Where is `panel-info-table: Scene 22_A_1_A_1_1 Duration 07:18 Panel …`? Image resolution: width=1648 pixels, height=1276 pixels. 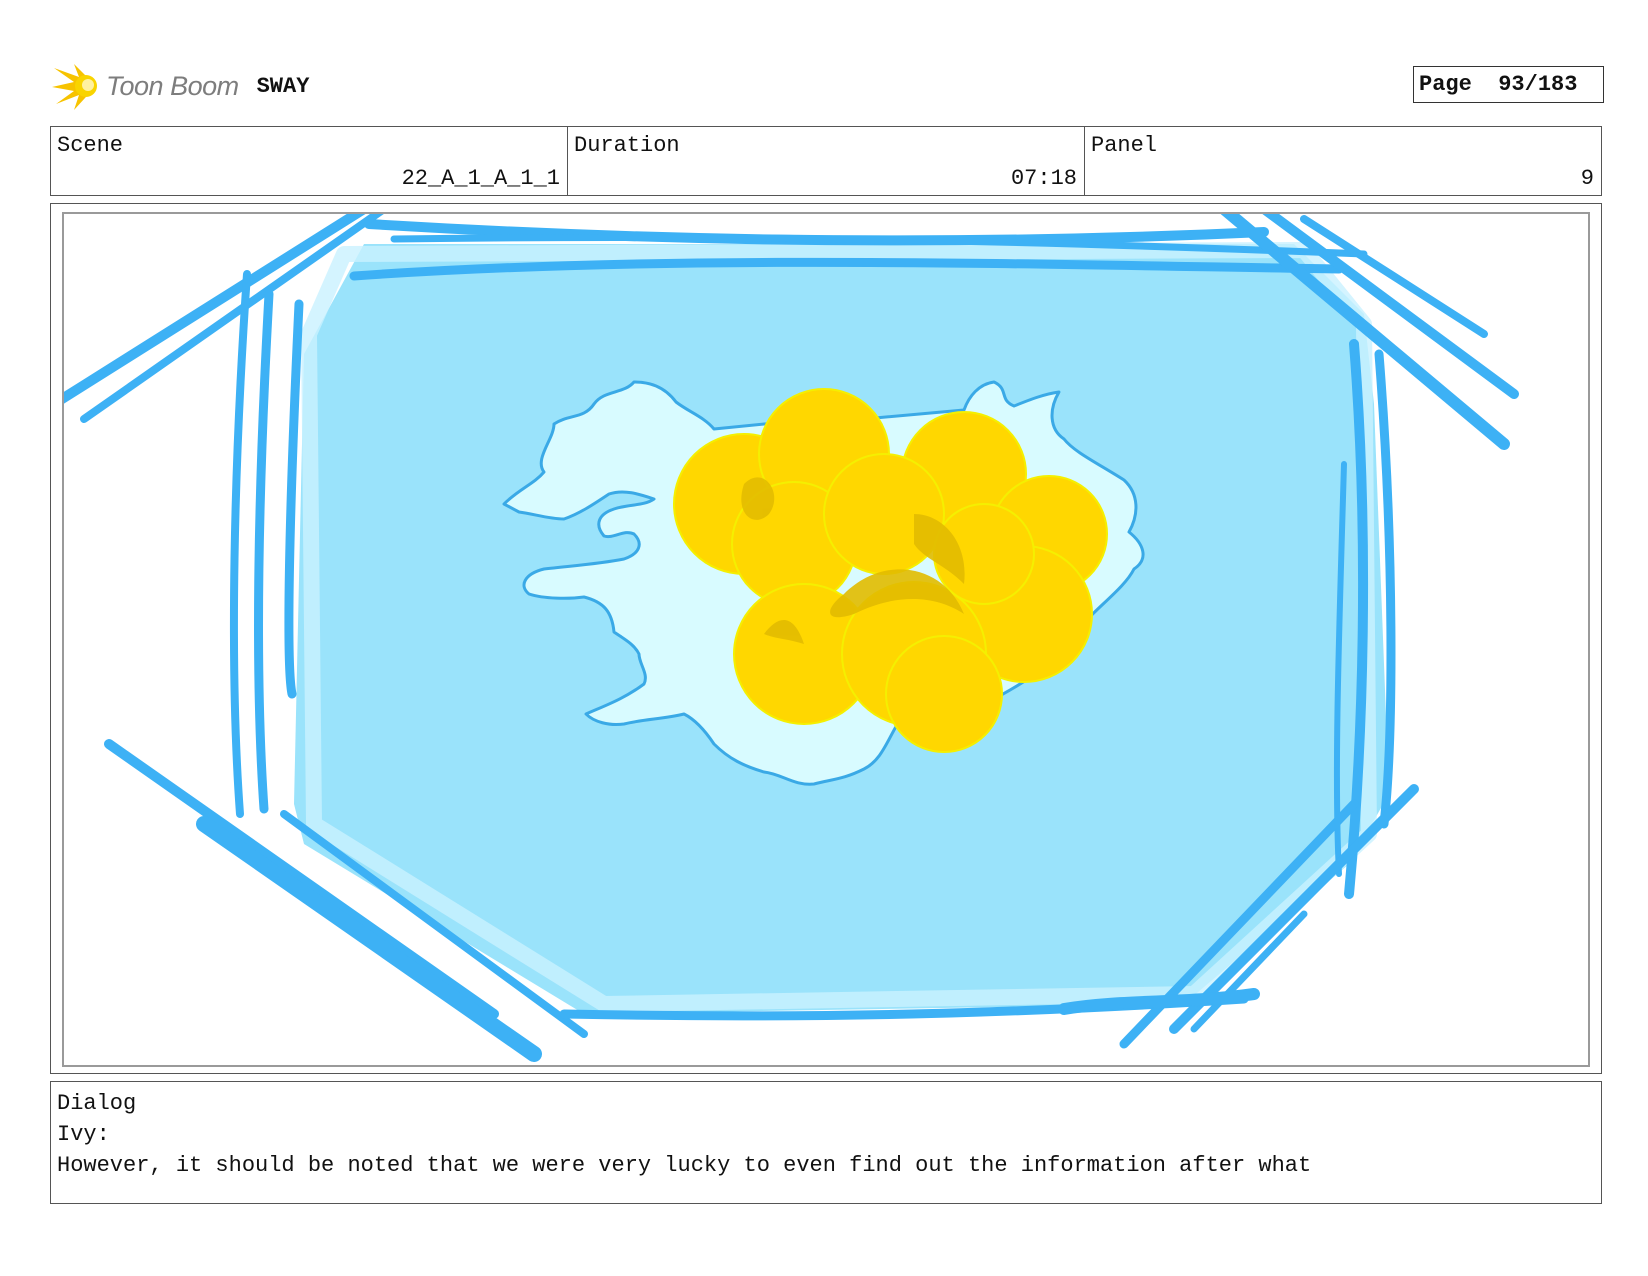 panel-info-table: Scene 22_A_1_A_1_1 Duration 07:18 Panel … is located at coordinates (826, 161).